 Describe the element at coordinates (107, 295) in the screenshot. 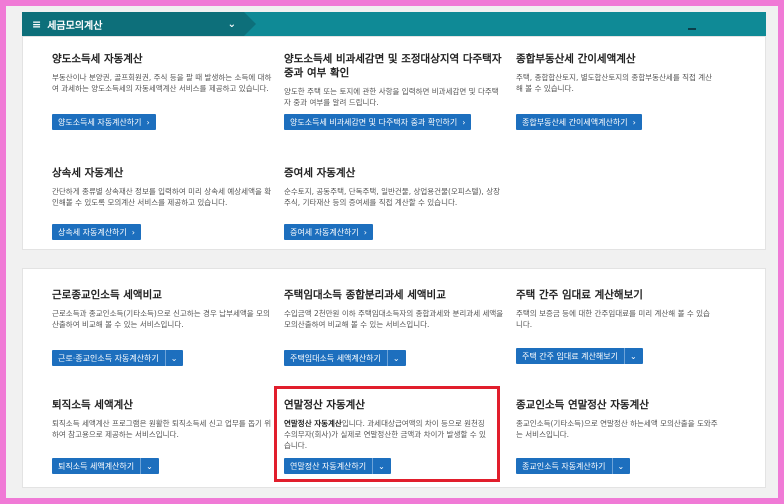

I see `card-title: 근로종교인소득 세액비교` at that location.